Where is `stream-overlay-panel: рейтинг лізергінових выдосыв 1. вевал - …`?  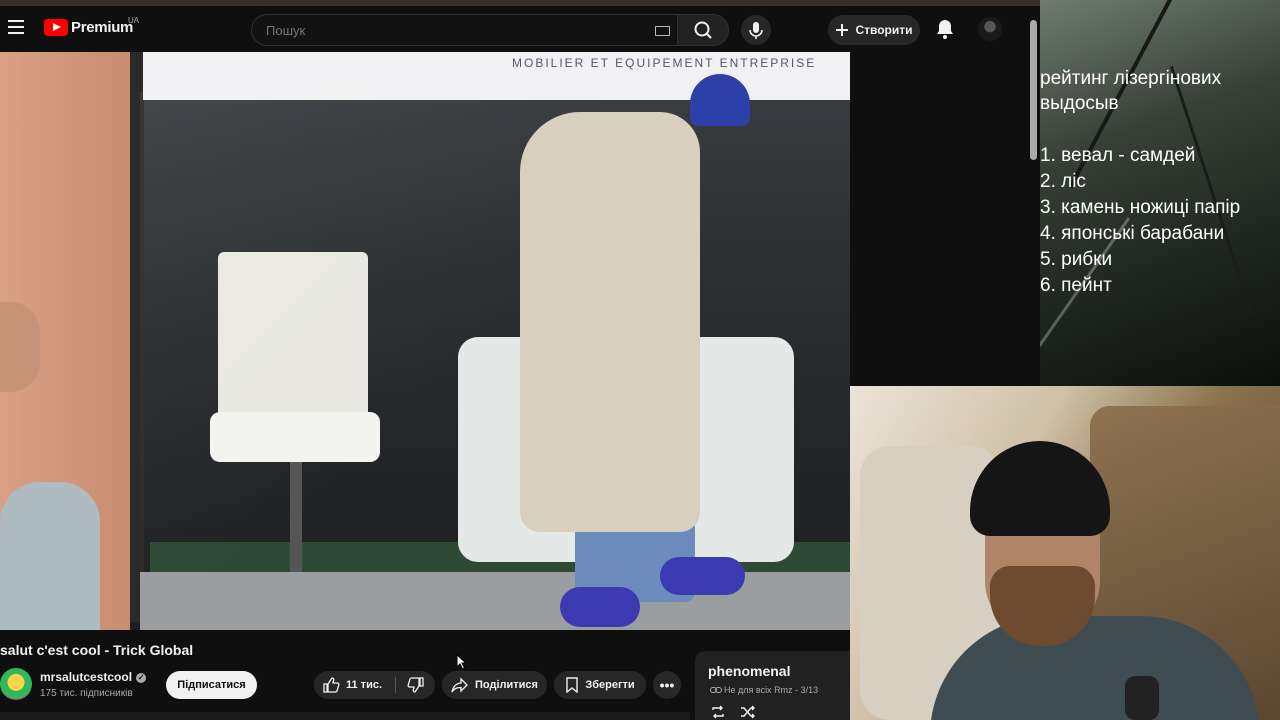
stream-overlay-panel: рейтинг лізергінових выдосыв 1. вевал - … is located at coordinates (1160, 193).